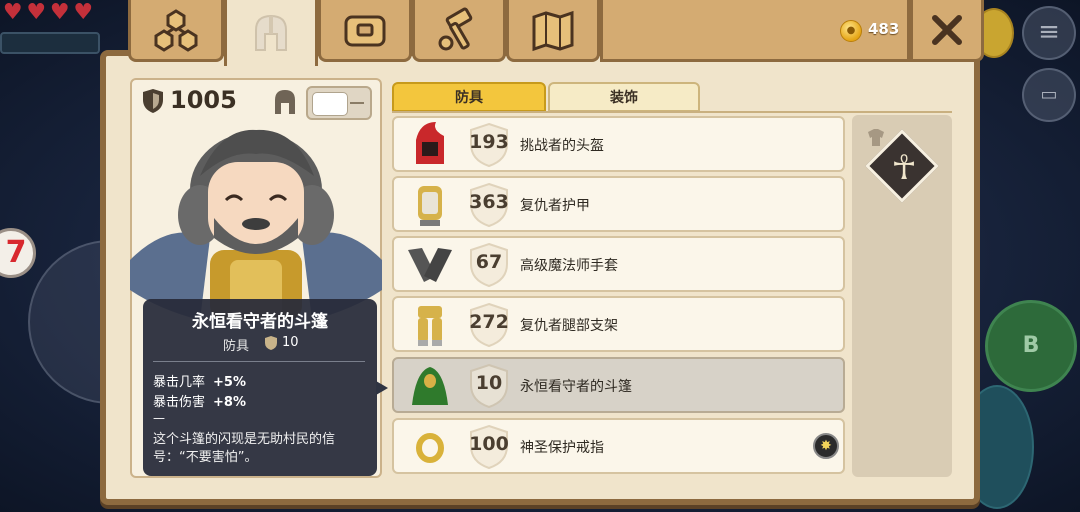  What do you see at coordinates (50, 43) in the screenshot?
I see `stamina-bar` at bounding box center [50, 43].